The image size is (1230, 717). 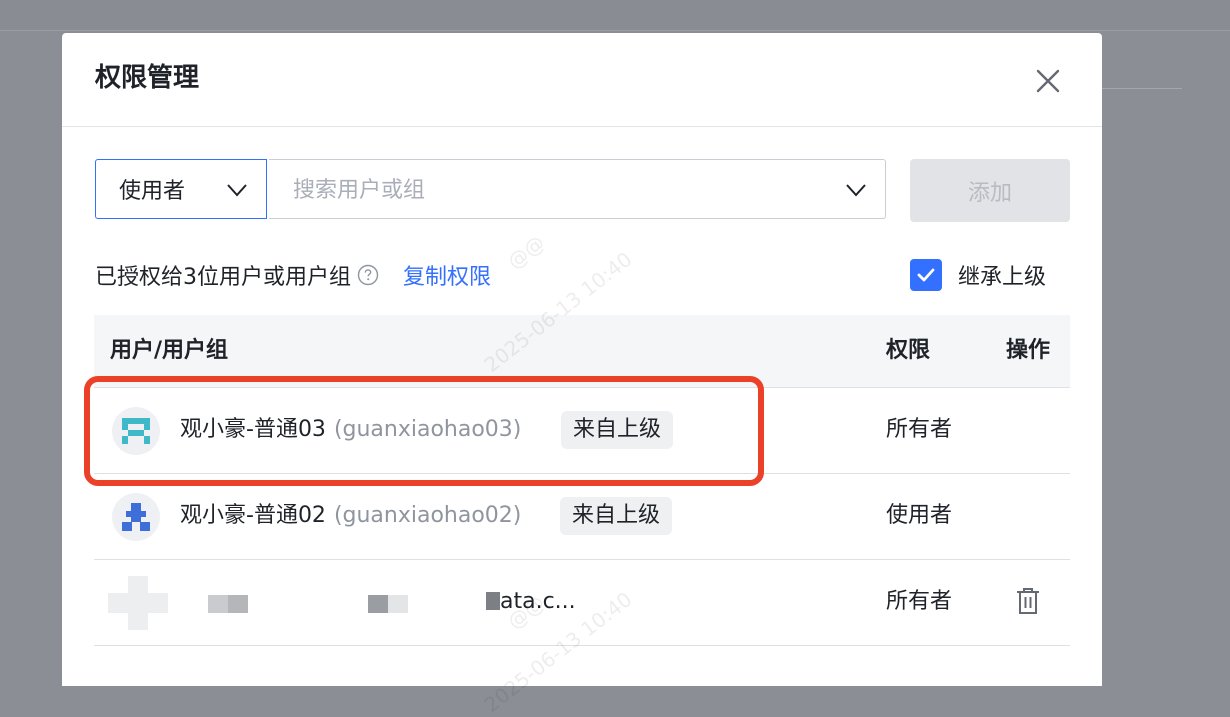 I want to click on header-user: 用户/用户组, so click(x=169, y=350).